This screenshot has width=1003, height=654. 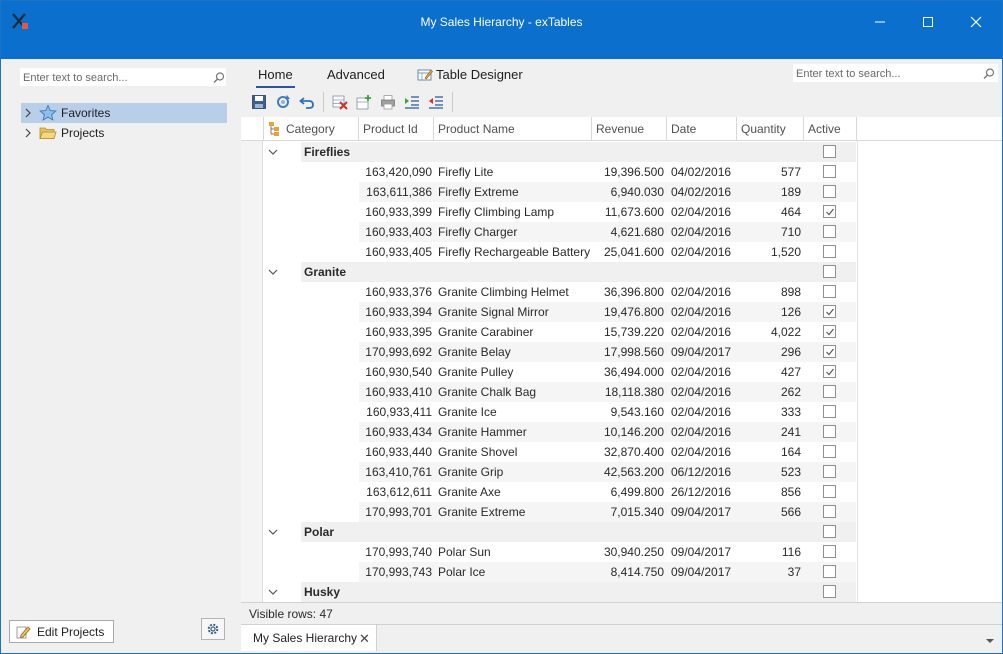 I want to click on edit-pencil-icon, so click(x=23, y=632).